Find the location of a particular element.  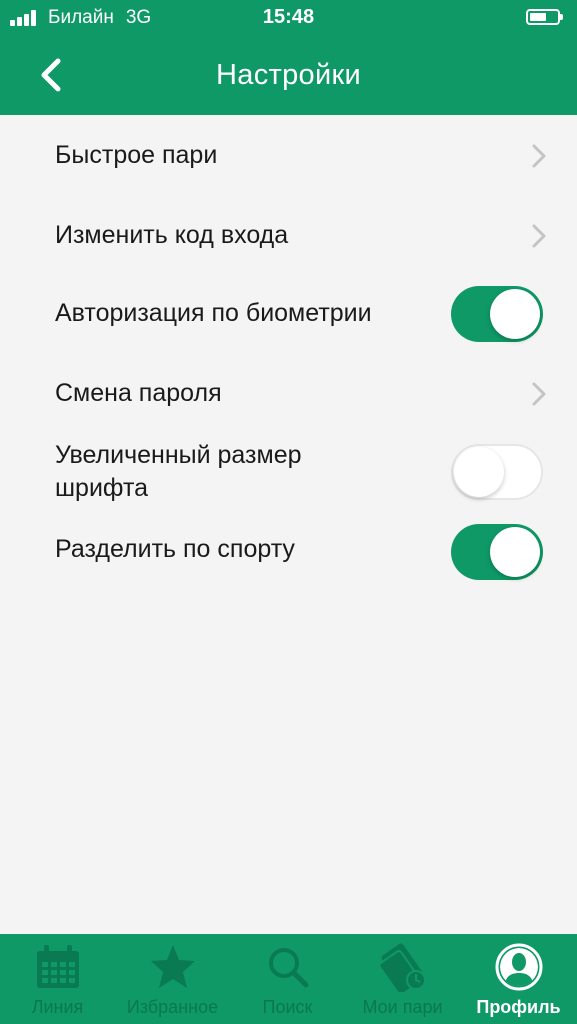

tab-label: Избранное is located at coordinates (172, 1007).